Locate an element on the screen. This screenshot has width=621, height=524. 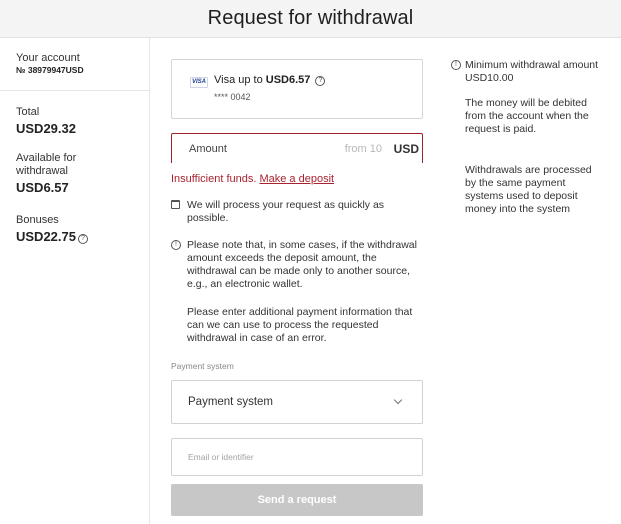
account-info: Your account № 38979947USD is located at coordinates (50, 63).